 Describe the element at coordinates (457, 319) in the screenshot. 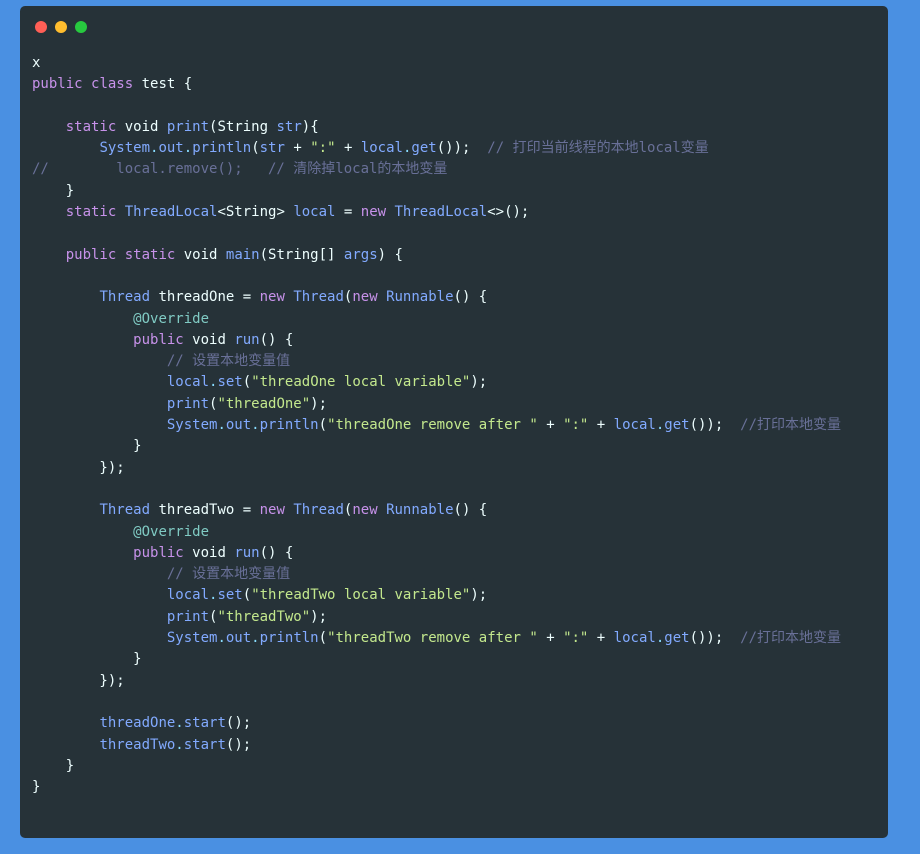

I see `code-line: @Override` at that location.